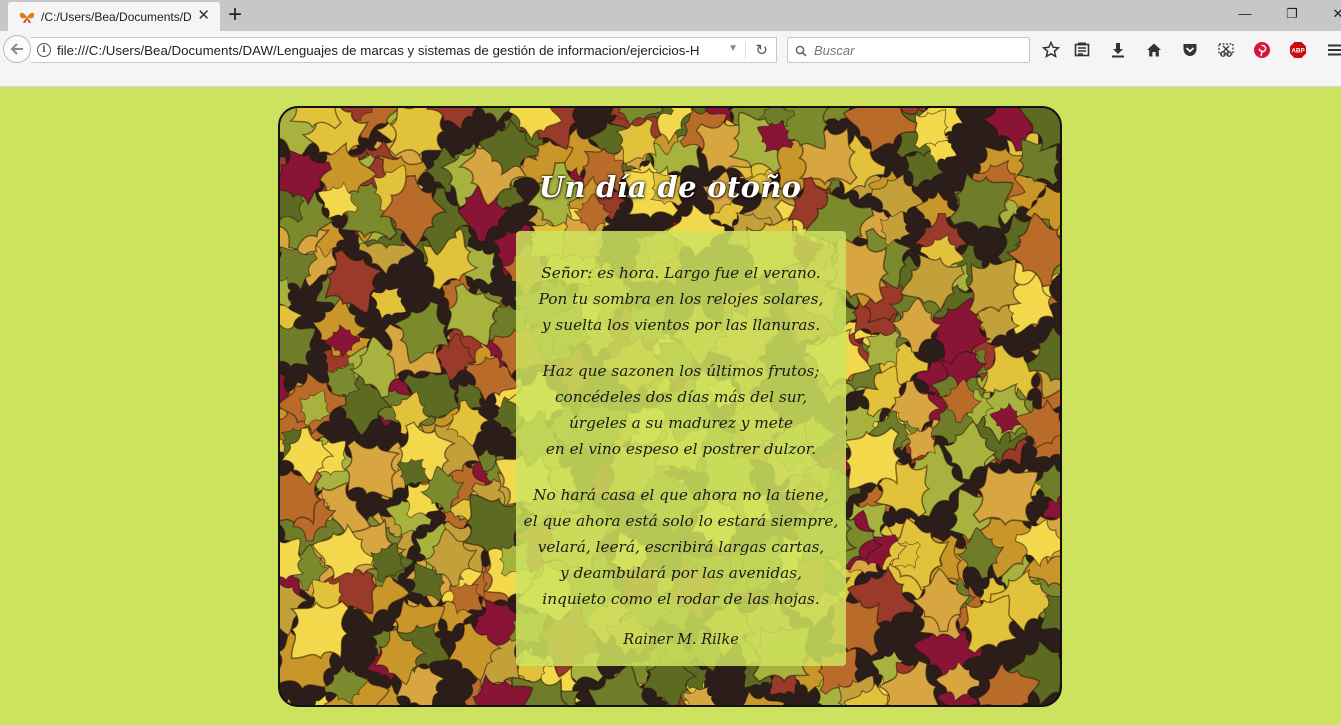  What do you see at coordinates (681, 495) in the screenshot?
I see `poem-line: No hará casa el que ahora no la tiene,` at bounding box center [681, 495].